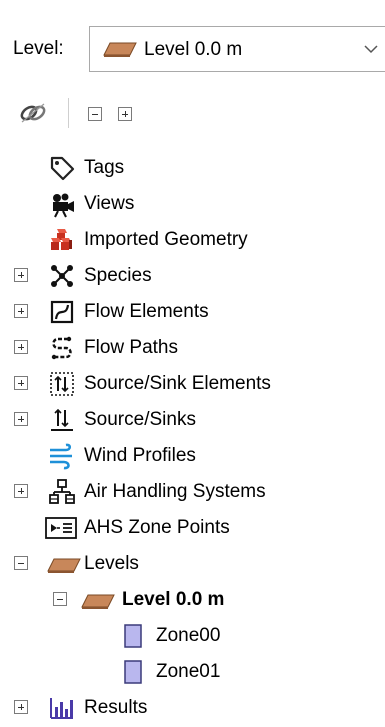  What do you see at coordinates (146, 311) in the screenshot?
I see `tree-item-label: Flow Elements` at bounding box center [146, 311].